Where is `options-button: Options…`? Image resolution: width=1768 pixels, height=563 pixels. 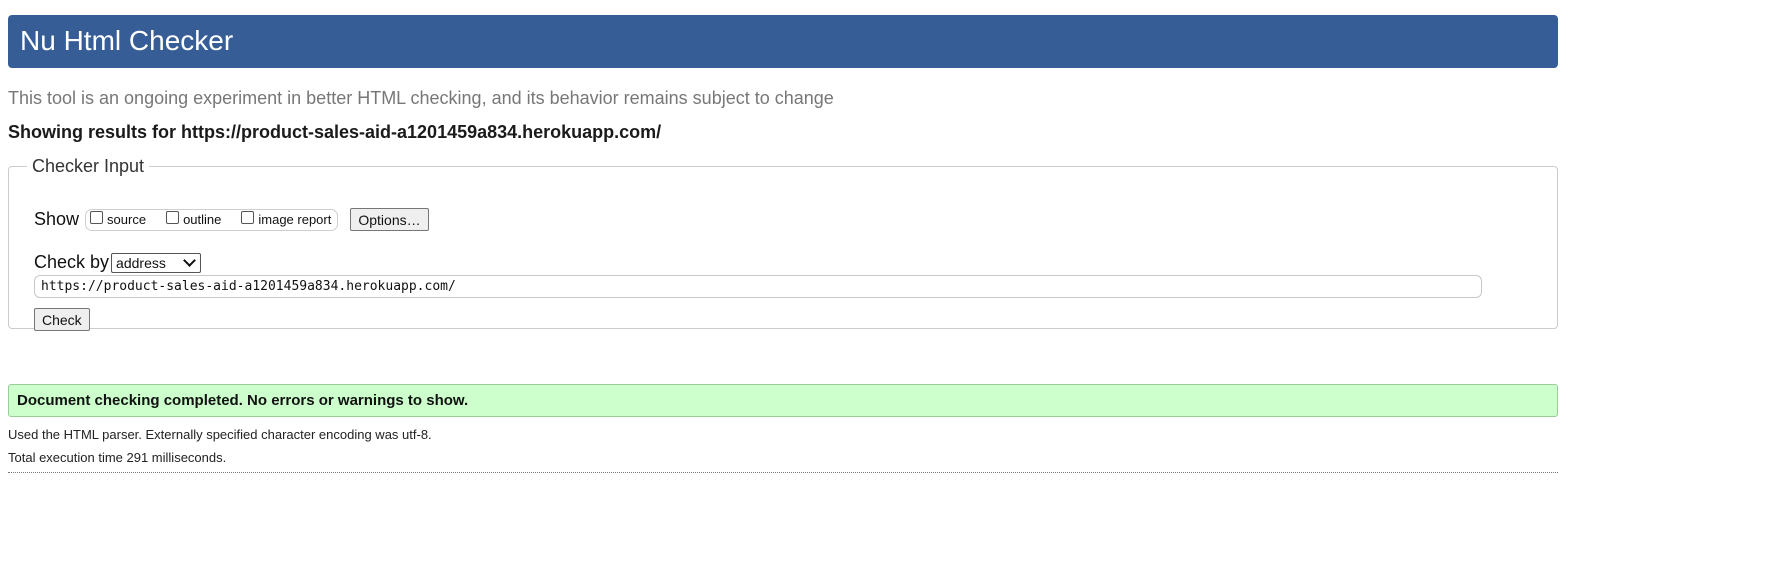 options-button: Options… is located at coordinates (389, 219).